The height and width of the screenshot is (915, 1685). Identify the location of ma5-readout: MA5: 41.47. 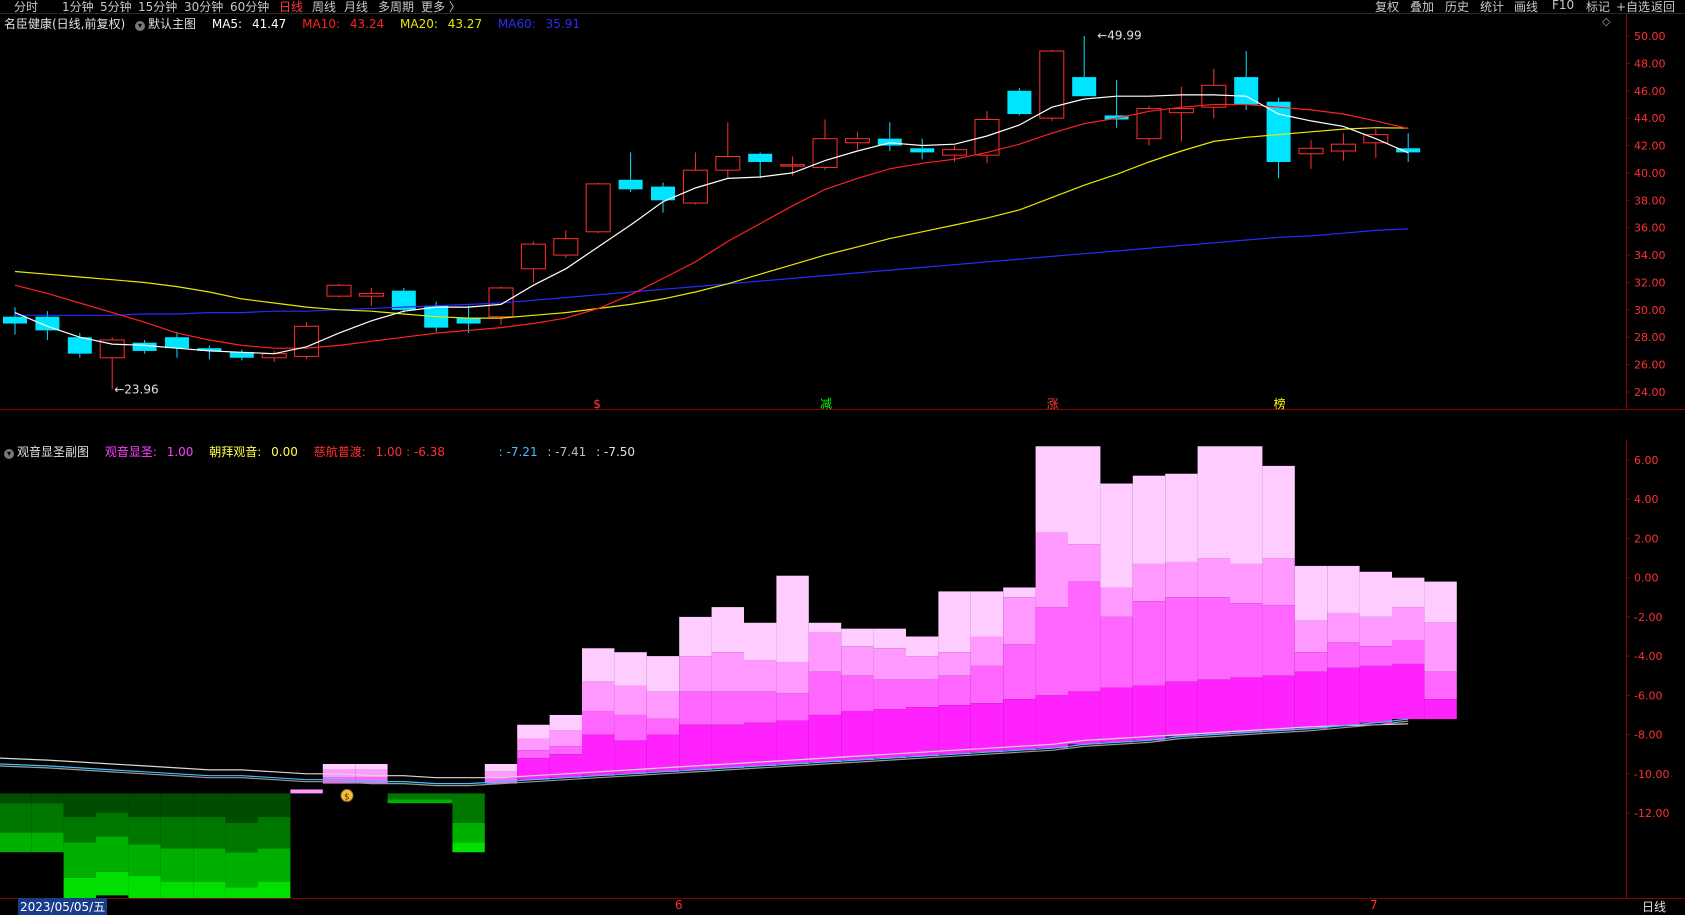
(249, 24).